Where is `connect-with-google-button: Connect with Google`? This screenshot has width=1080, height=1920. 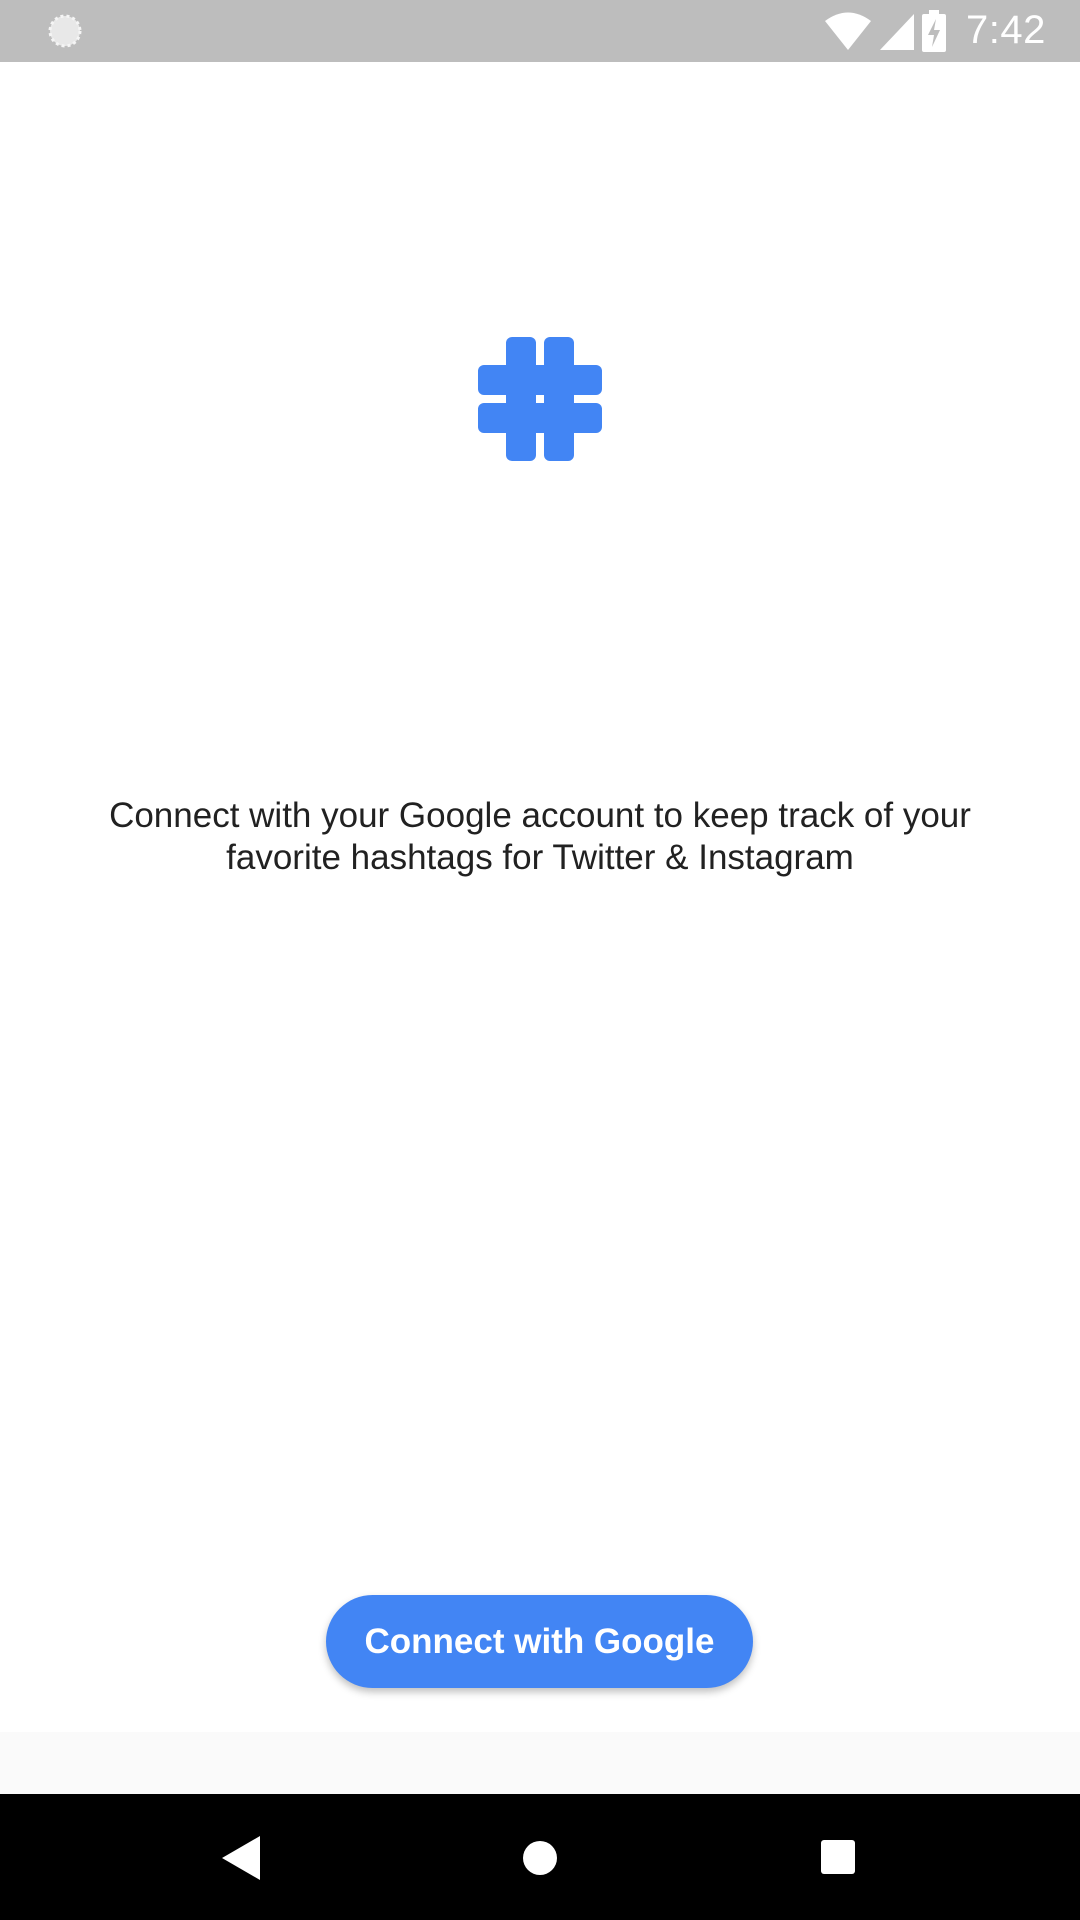
connect-with-google-button: Connect with Google is located at coordinates (539, 1641).